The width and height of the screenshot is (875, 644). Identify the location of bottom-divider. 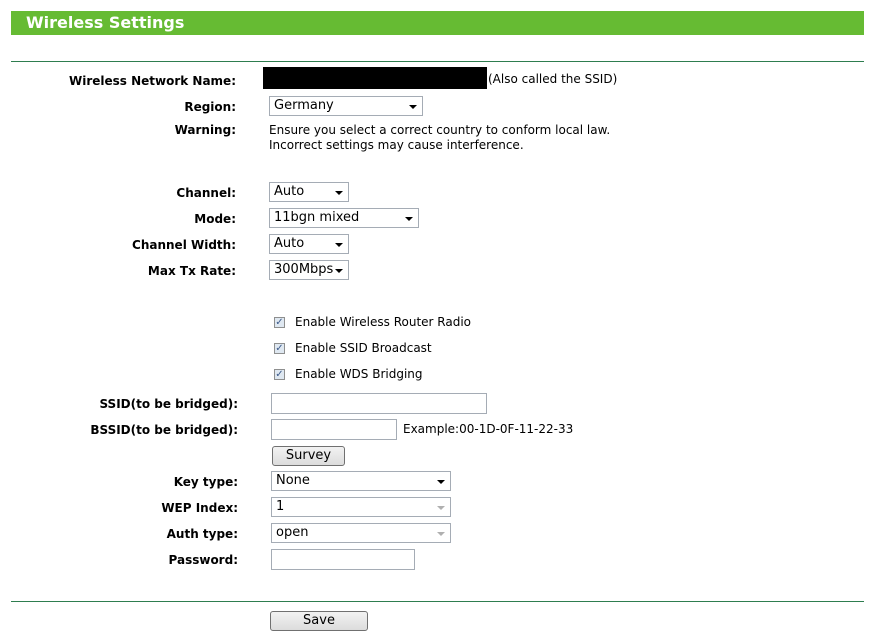
(437, 601).